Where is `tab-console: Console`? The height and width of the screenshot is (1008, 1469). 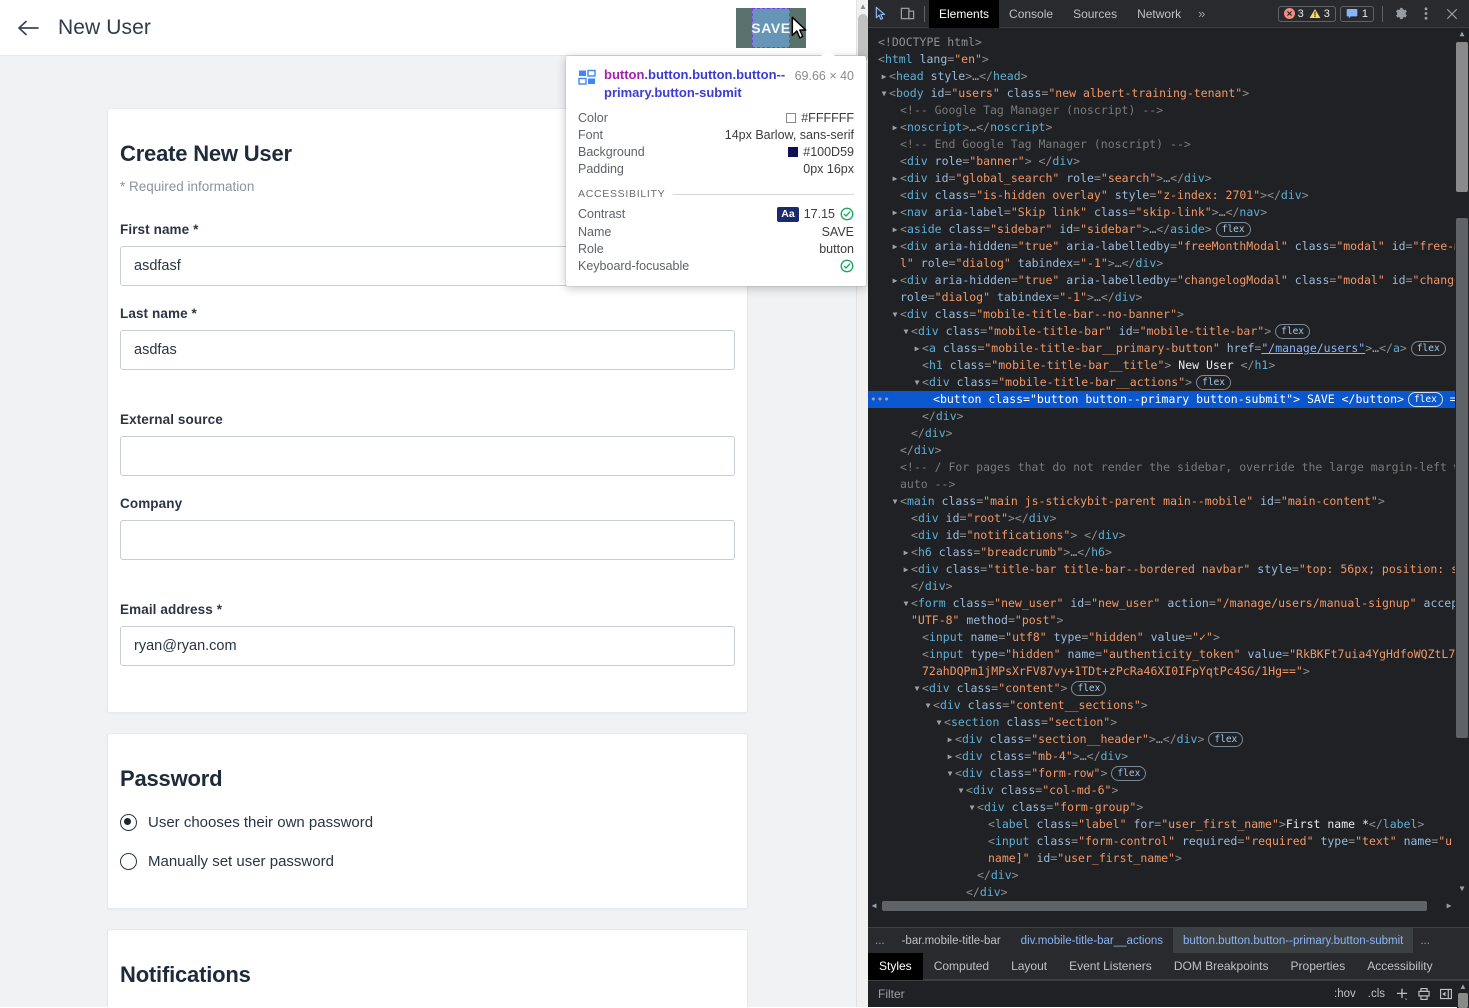
tab-console: Console is located at coordinates (1031, 14).